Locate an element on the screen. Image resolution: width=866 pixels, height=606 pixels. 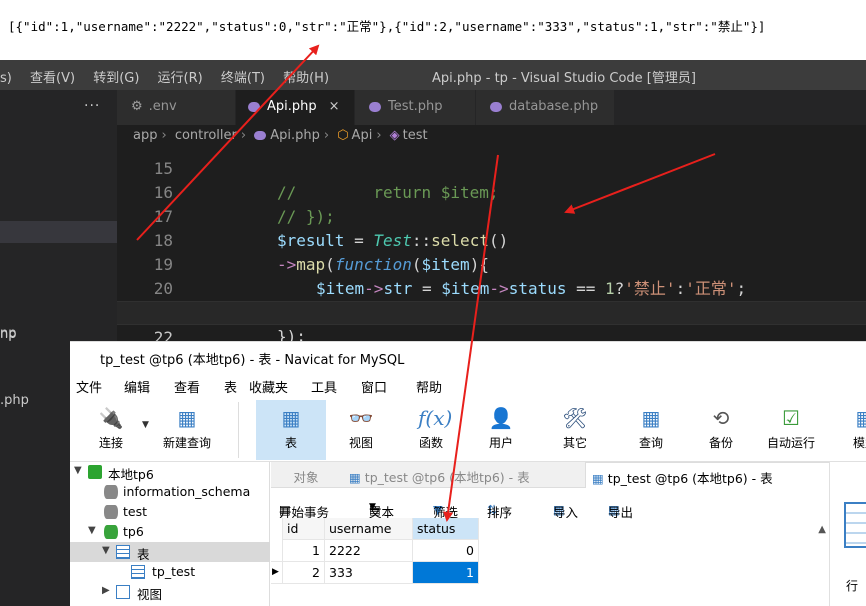
data-grid: id username status 1 2222 0 ▶ 2 333 1 is located at coordinates (551, 562).